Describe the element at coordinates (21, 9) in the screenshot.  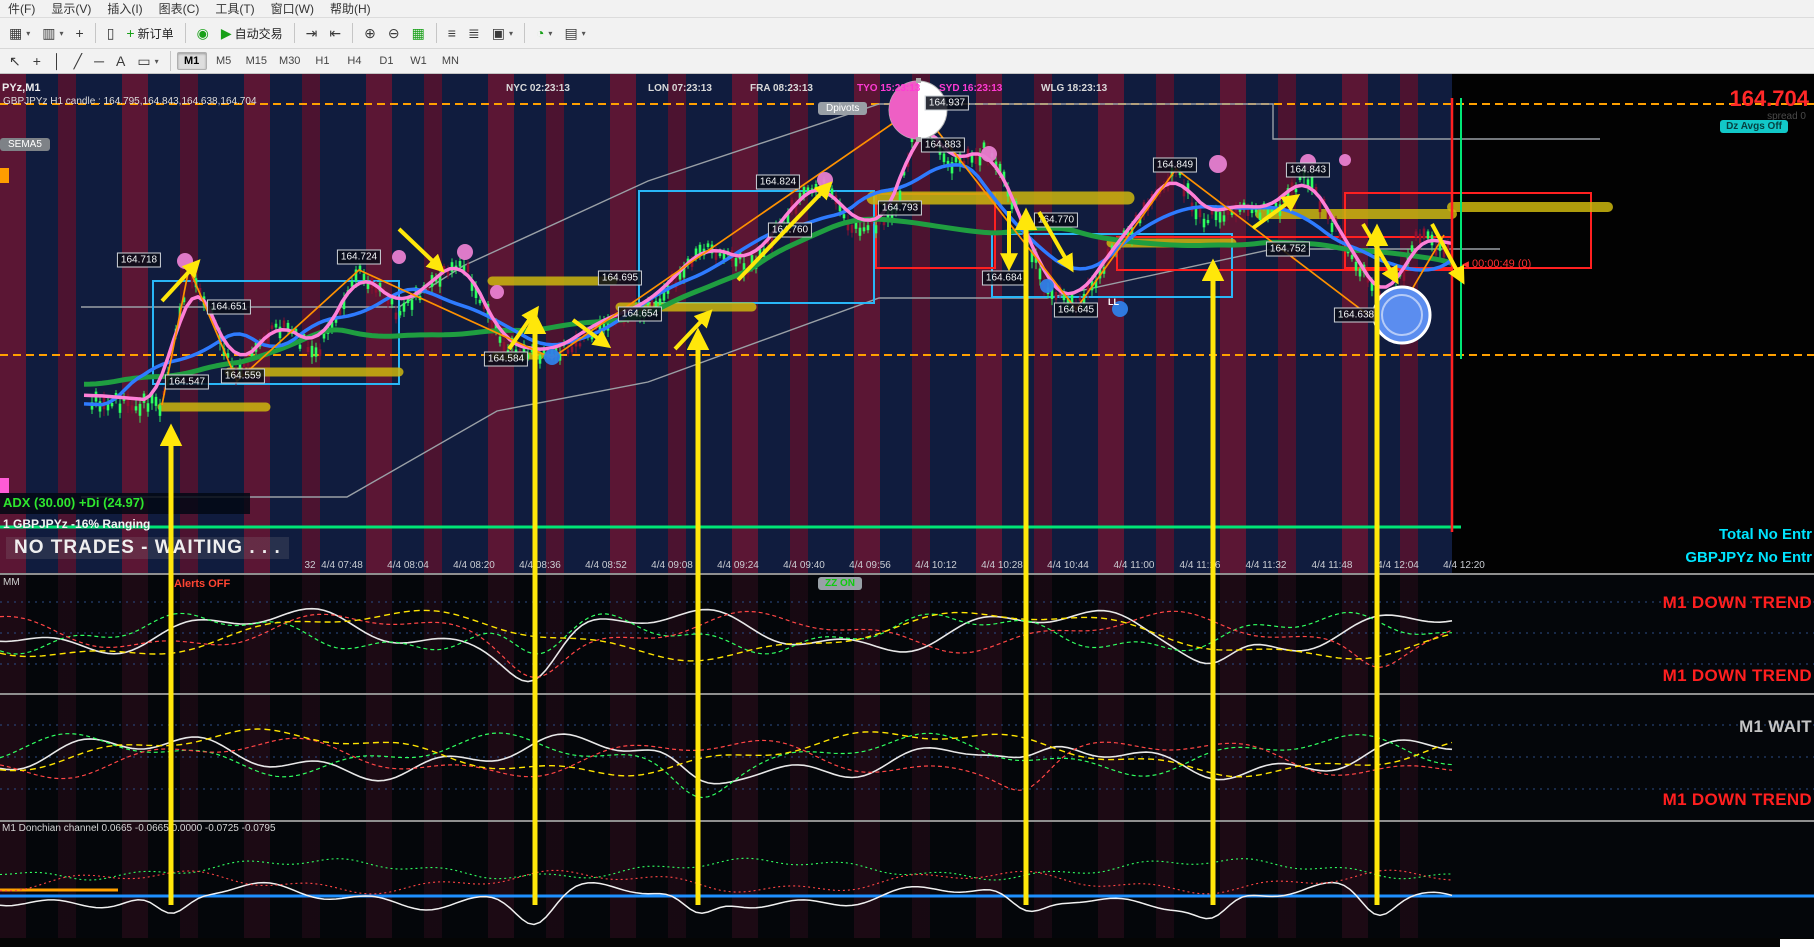
I see `menu-item-0: 件(F)` at that location.